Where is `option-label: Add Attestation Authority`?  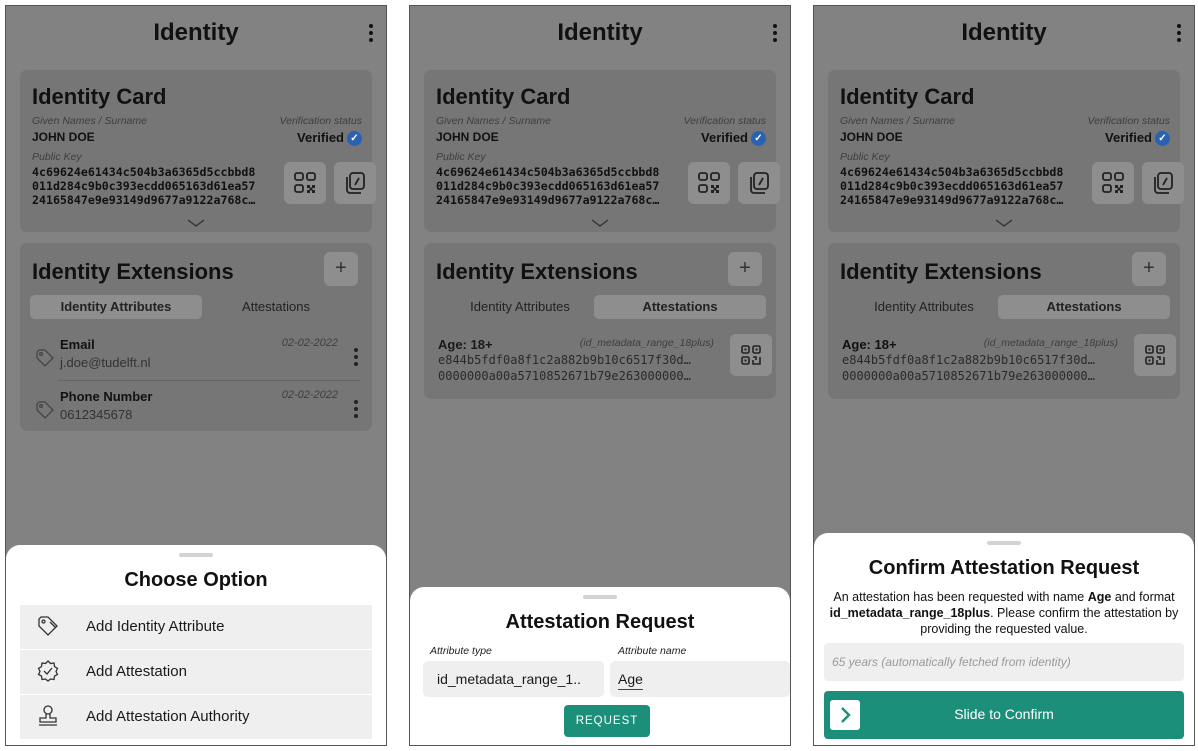 option-label: Add Attestation Authority is located at coordinates (168, 716).